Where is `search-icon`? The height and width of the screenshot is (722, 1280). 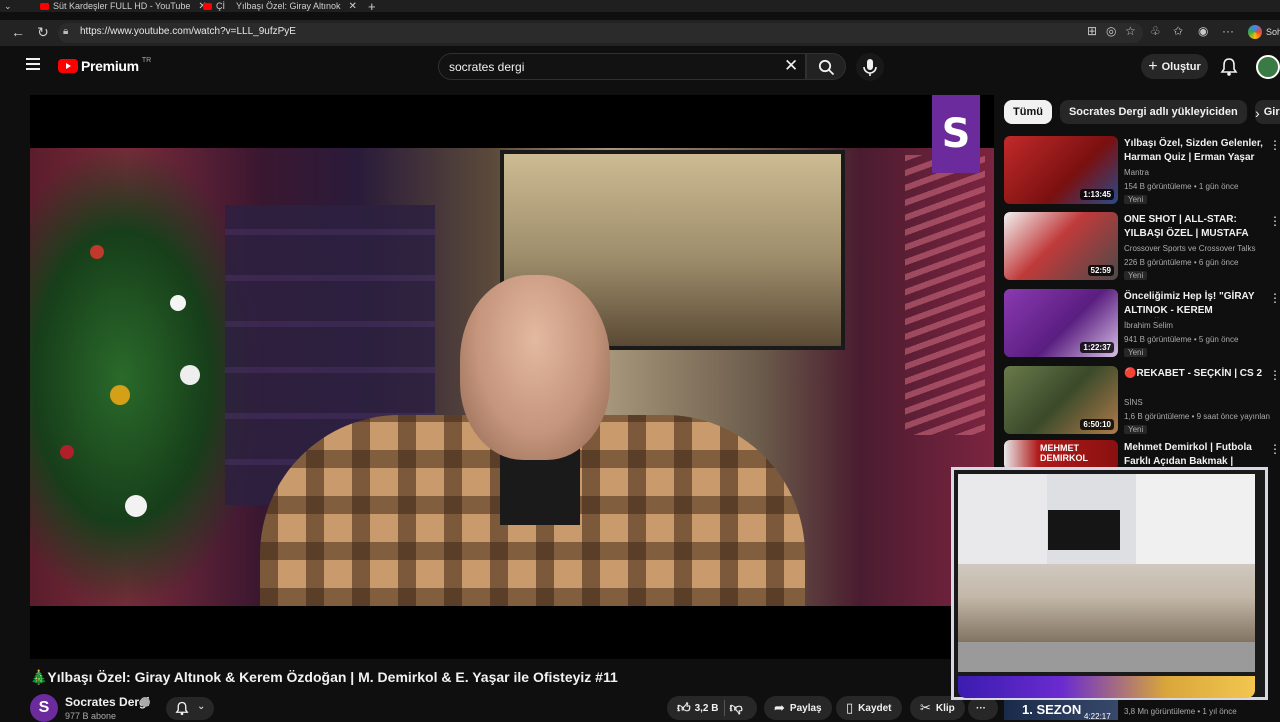
search-icon is located at coordinates (826, 67).